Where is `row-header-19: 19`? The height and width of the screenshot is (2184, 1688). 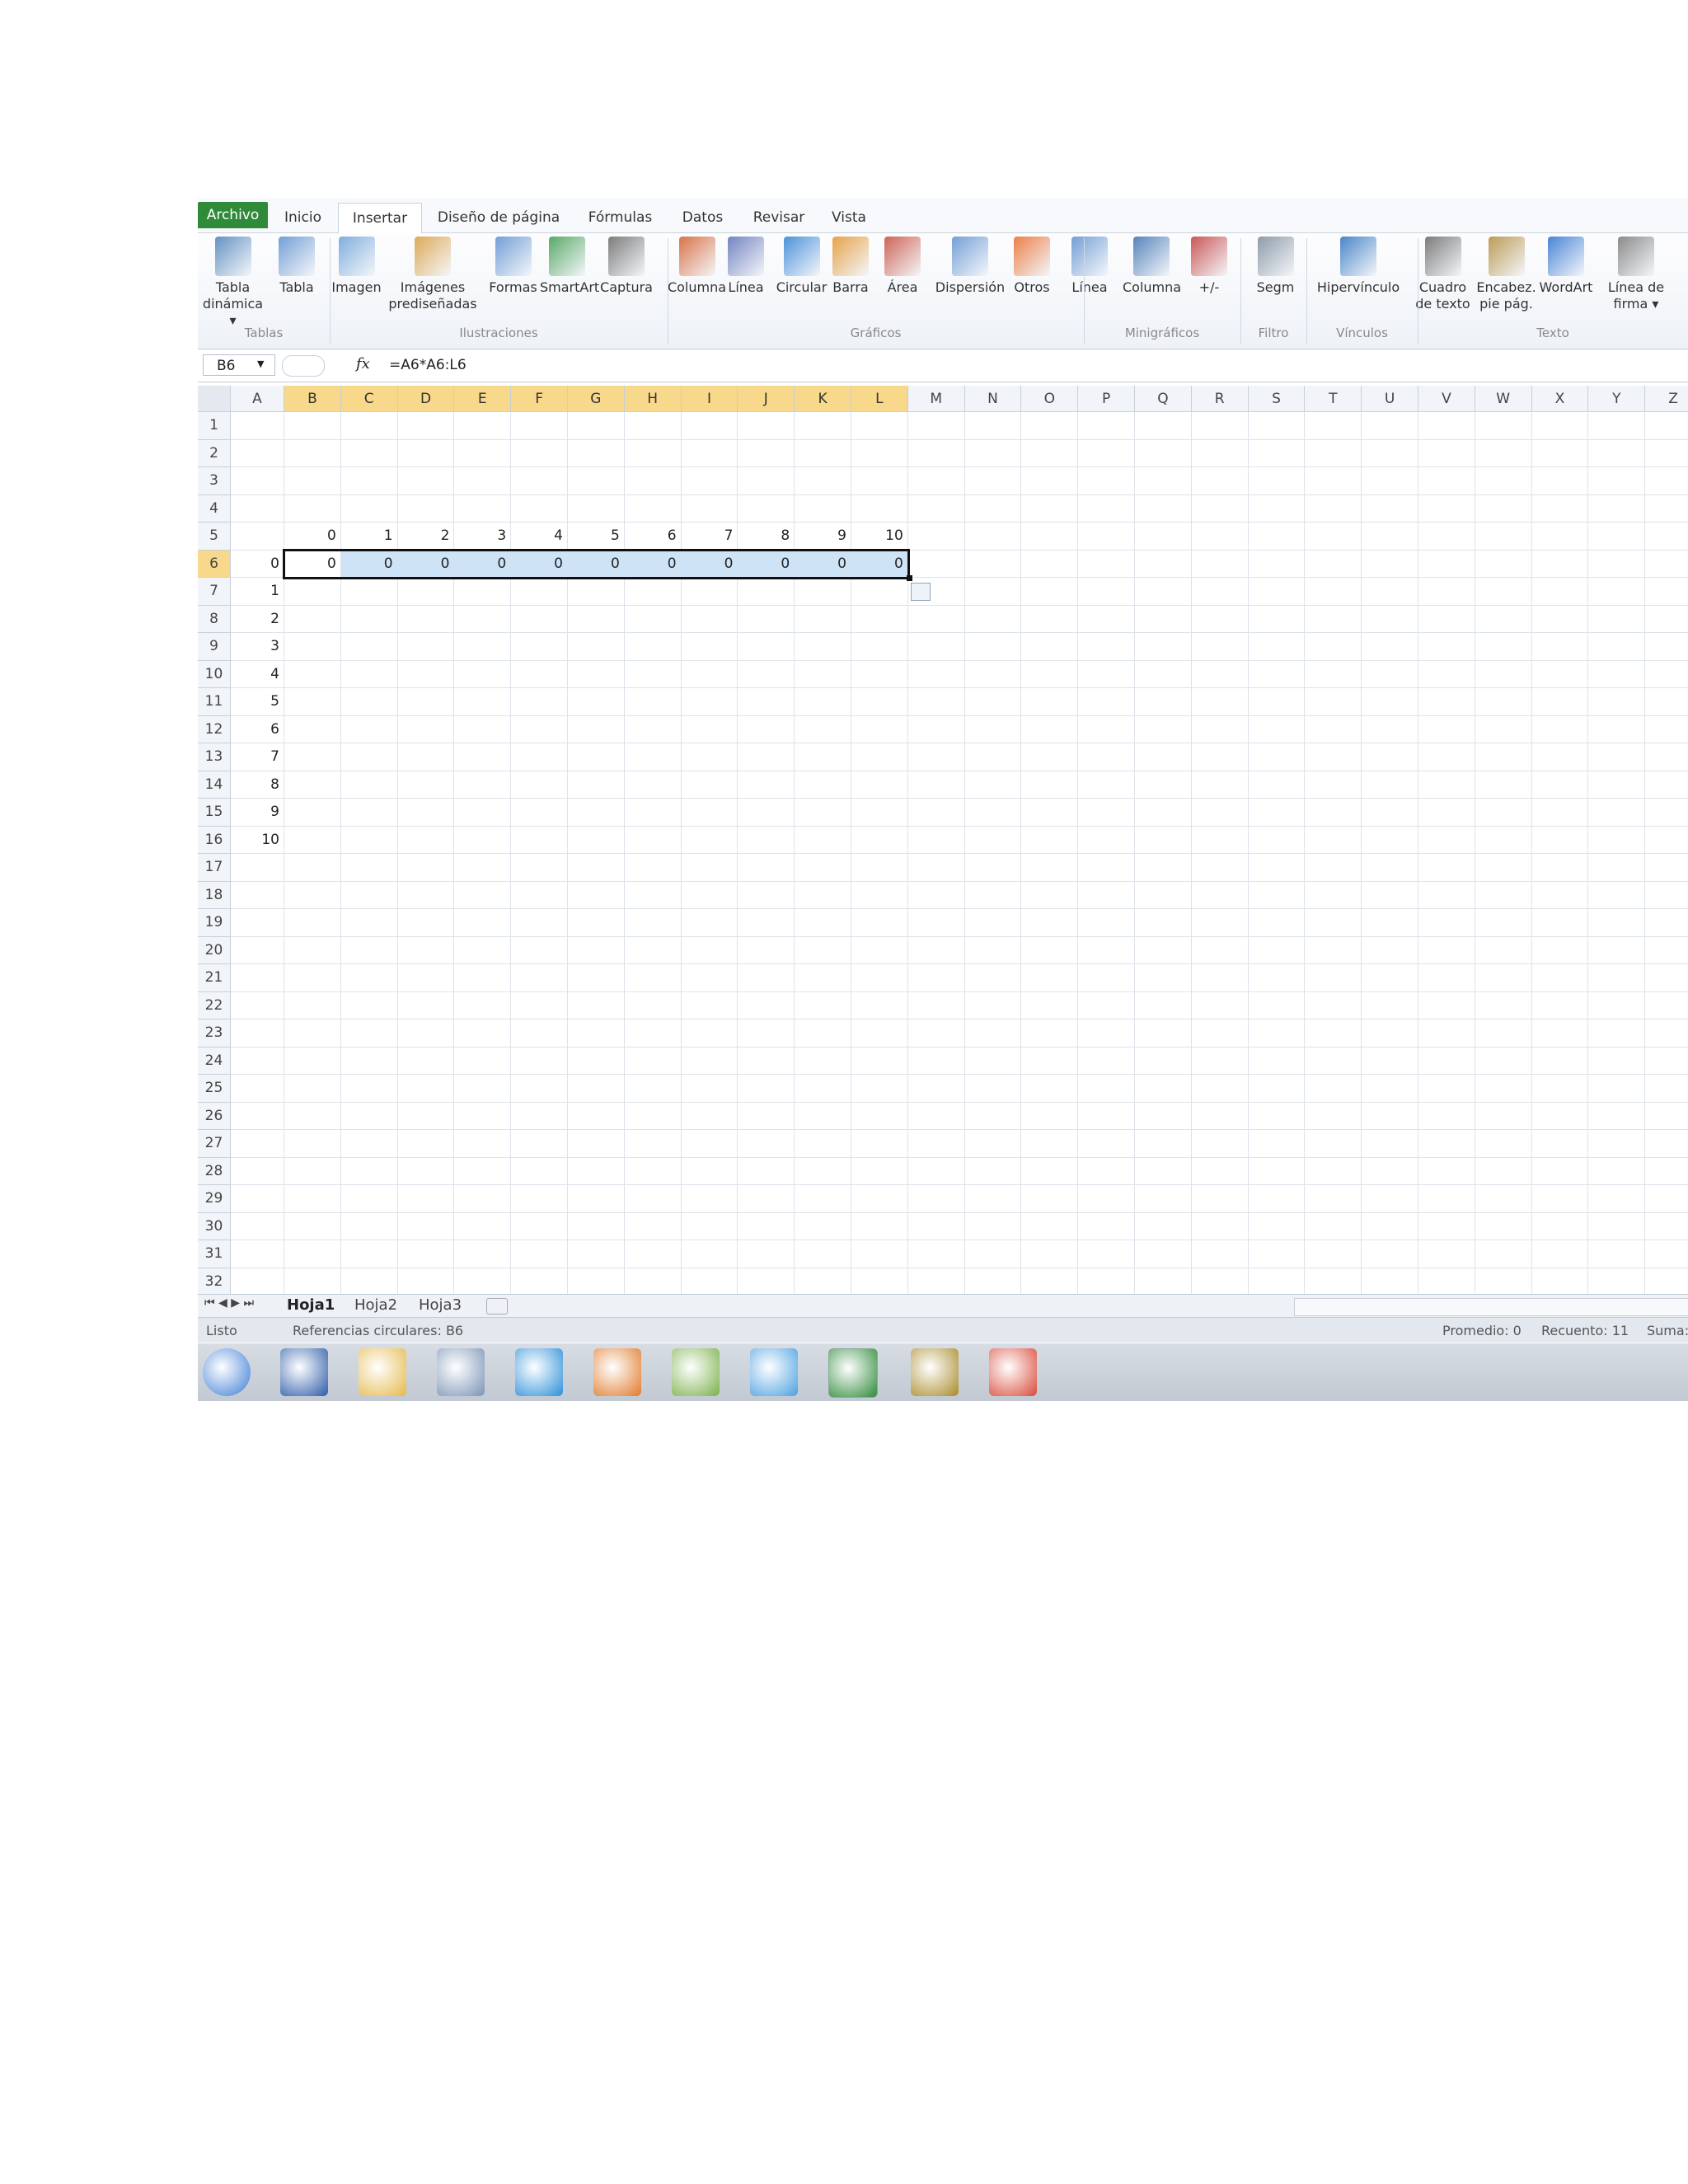
row-header-19: 19 is located at coordinates (215, 923).